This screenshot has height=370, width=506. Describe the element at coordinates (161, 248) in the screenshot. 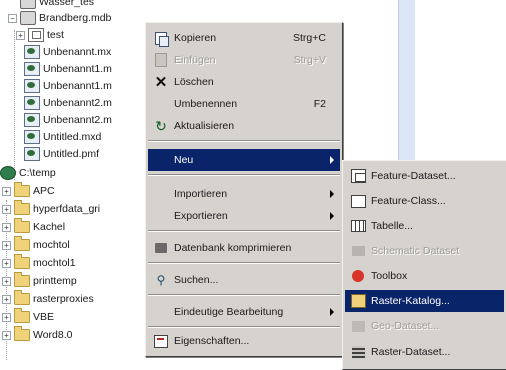

I see `compress-icon` at that location.